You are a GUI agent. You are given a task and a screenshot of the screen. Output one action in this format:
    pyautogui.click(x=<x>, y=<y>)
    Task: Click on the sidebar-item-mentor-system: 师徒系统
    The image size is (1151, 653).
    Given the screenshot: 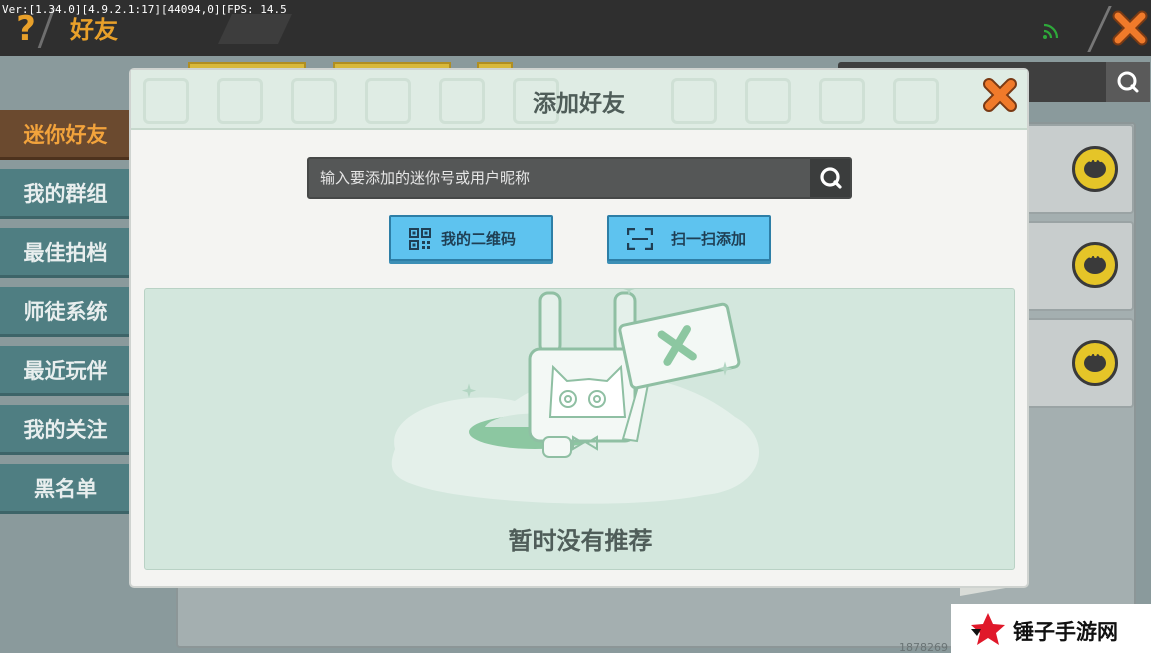 What is the action you would take?
    pyautogui.click(x=65, y=312)
    